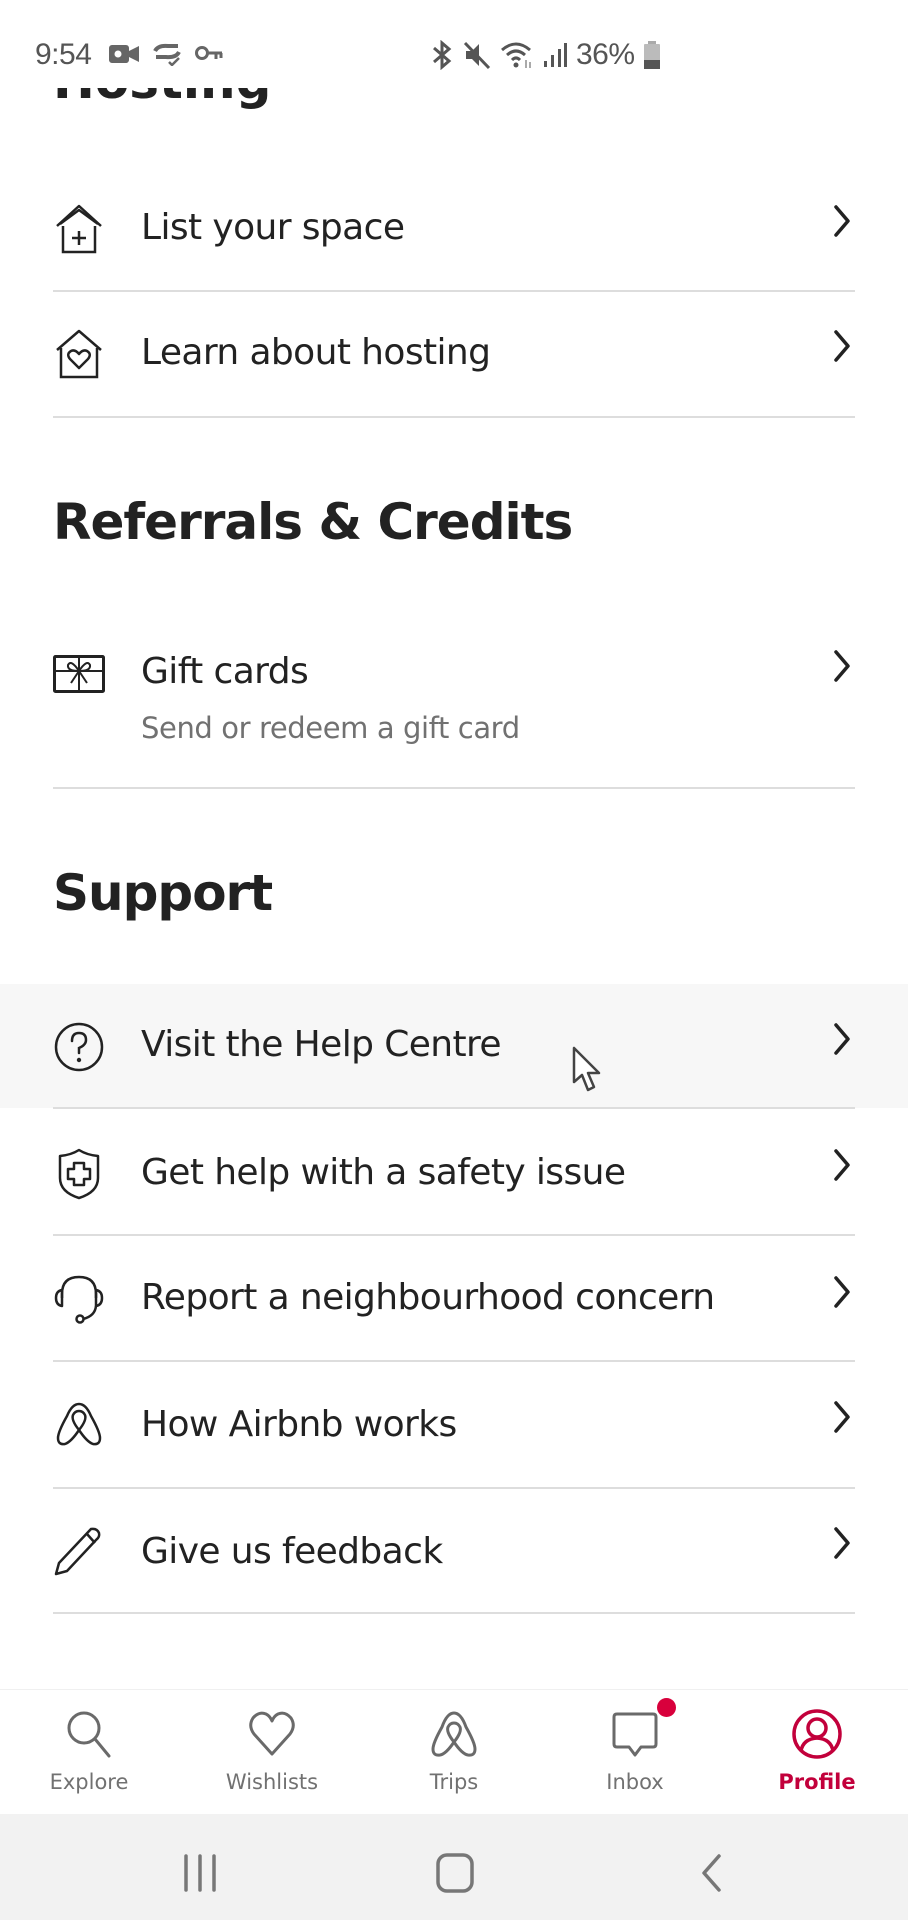 The height and width of the screenshot is (1920, 908). I want to click on profile-icon, so click(817, 1734).